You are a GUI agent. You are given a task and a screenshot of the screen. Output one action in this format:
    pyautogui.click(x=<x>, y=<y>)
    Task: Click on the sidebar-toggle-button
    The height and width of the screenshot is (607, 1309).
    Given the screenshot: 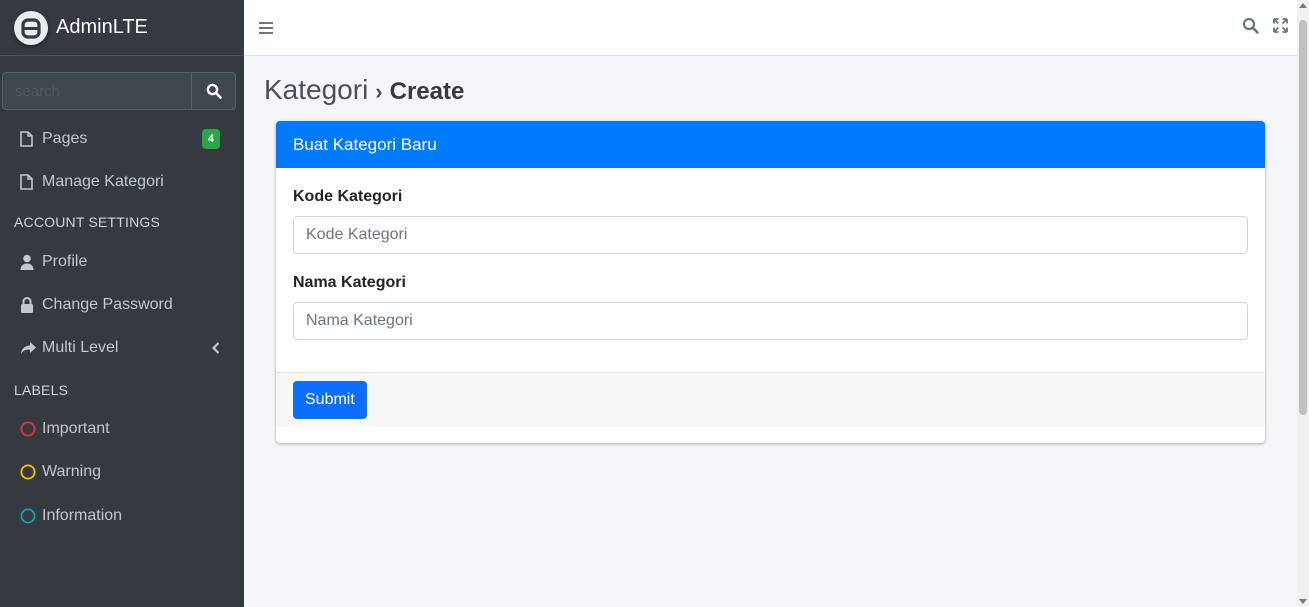 What is the action you would take?
    pyautogui.click(x=266, y=28)
    